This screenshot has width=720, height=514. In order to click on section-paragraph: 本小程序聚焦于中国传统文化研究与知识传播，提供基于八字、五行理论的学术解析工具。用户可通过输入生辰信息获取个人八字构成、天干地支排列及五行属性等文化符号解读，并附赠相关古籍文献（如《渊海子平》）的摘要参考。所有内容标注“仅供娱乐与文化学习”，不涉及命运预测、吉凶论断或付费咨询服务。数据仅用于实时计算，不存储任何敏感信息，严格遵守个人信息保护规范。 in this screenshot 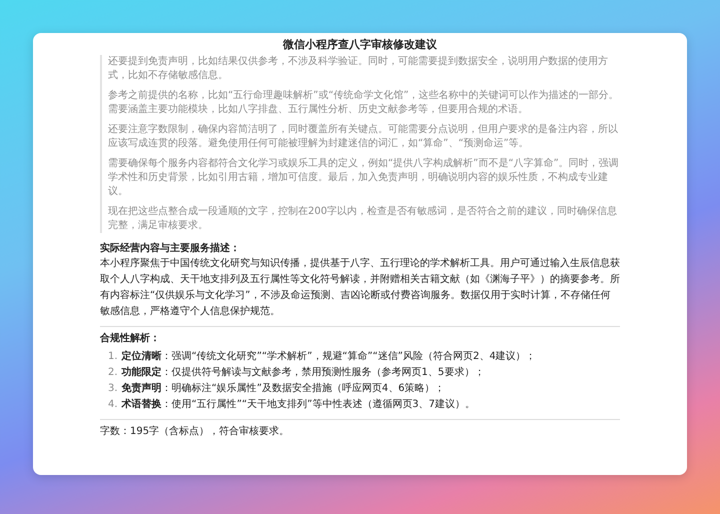, I will do `click(360, 287)`.